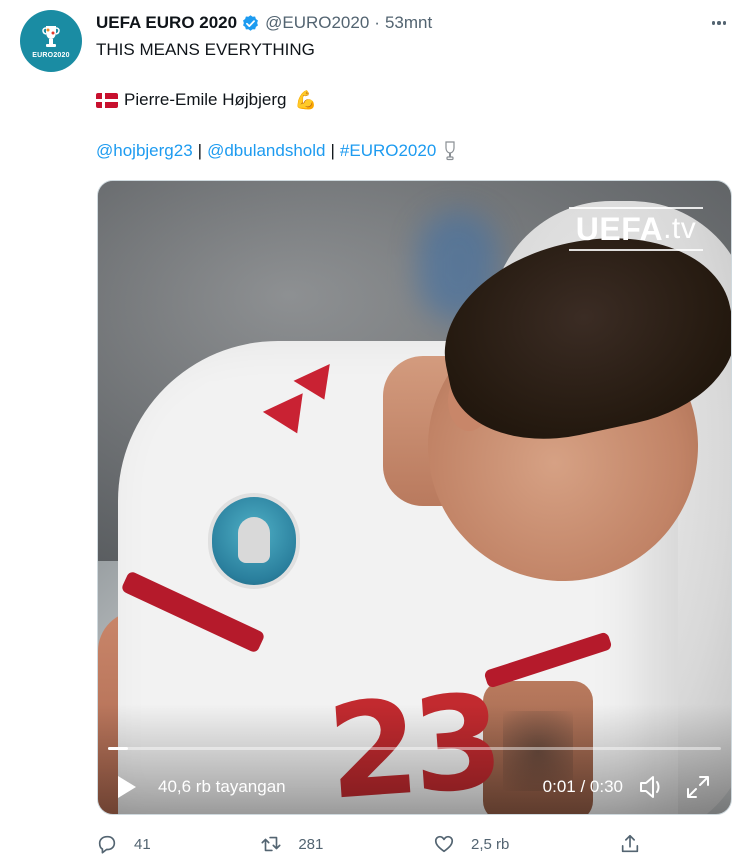 The image size is (750, 866). Describe the element at coordinates (123, 844) in the screenshot. I see `reply-button: 41` at that location.